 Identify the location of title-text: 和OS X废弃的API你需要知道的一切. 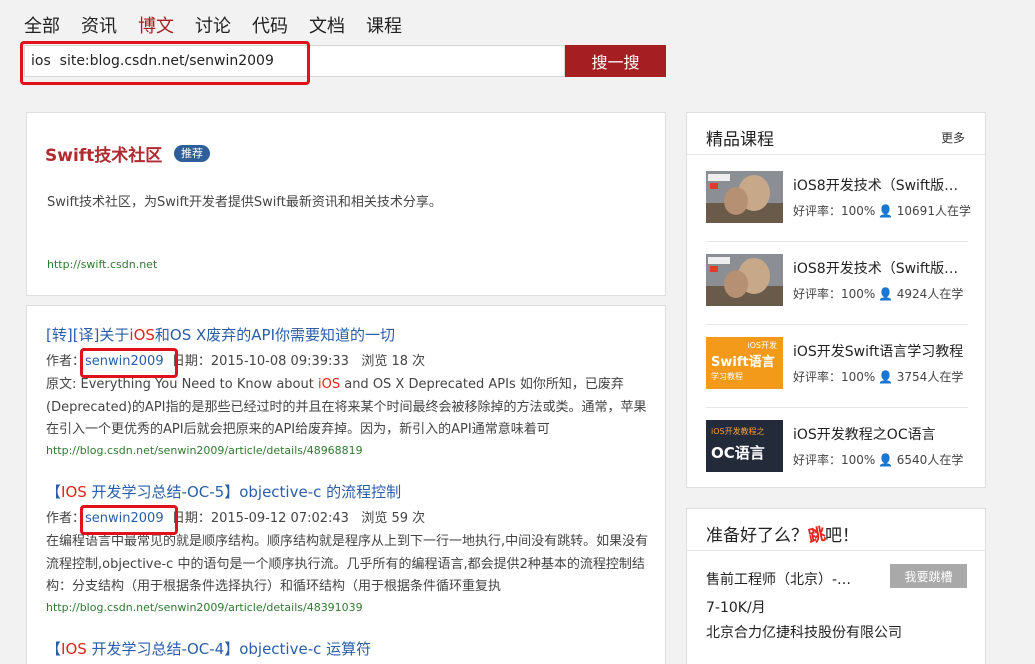
(275, 335).